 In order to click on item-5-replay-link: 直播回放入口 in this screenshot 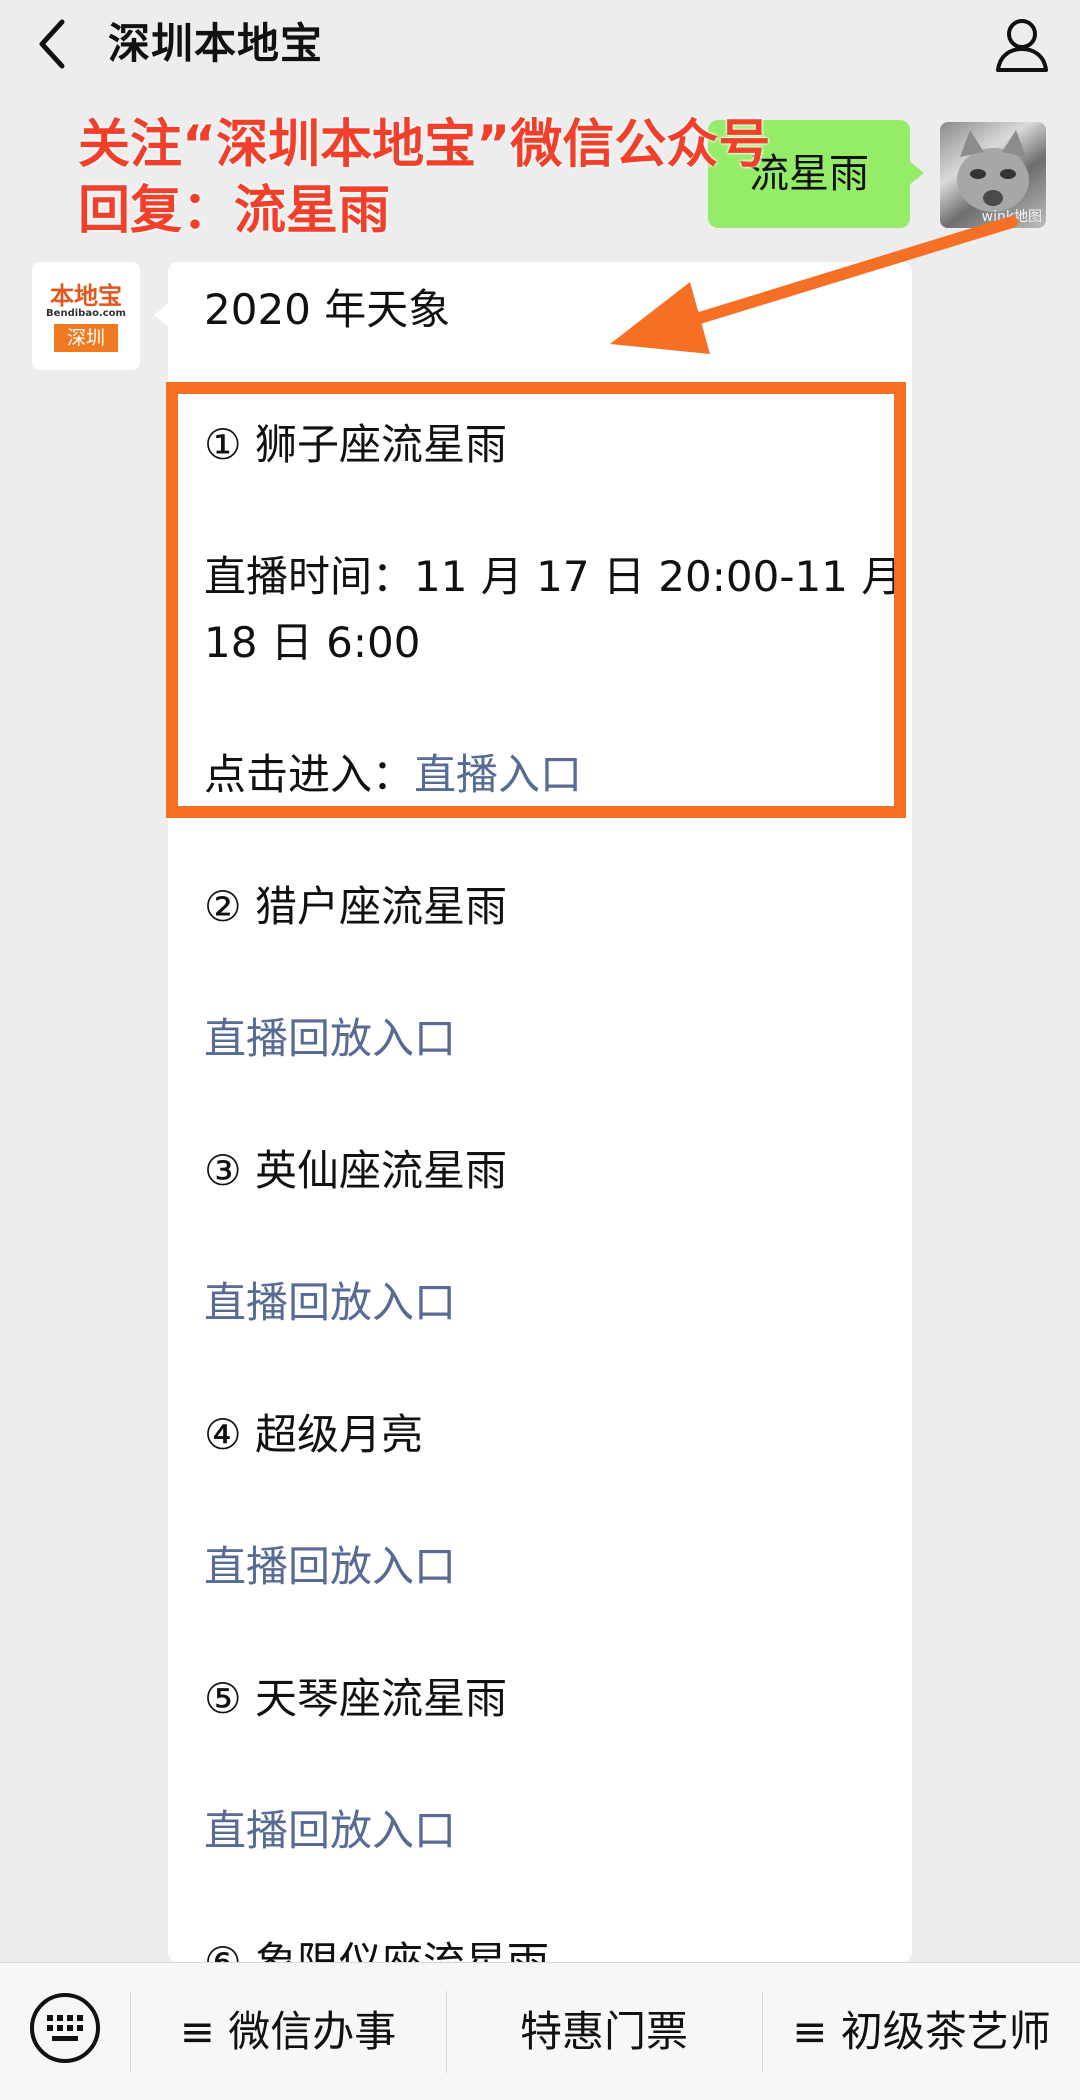, I will do `click(330, 1831)`.